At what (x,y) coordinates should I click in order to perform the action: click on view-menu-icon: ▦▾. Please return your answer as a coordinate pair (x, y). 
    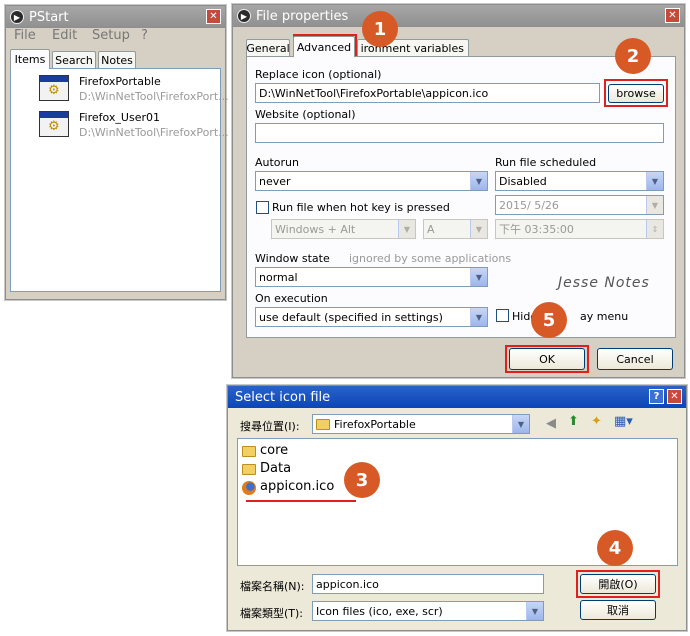
    Looking at the image, I should click on (623, 421).